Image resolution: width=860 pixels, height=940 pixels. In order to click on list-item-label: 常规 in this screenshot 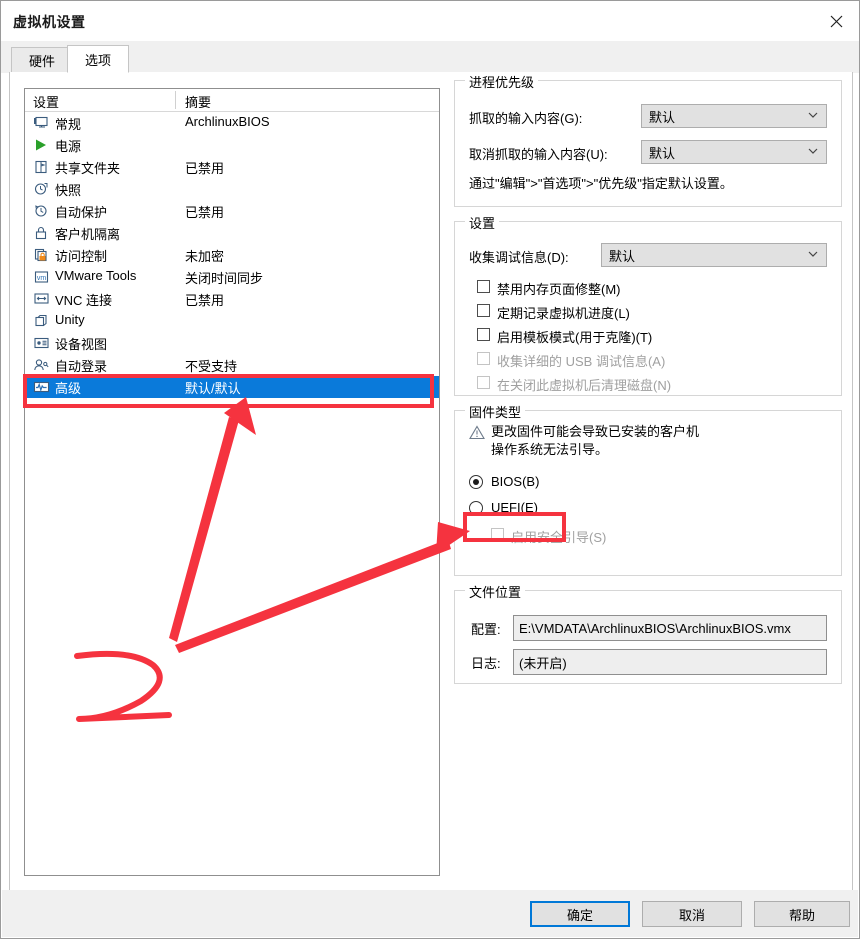, I will do `click(68, 124)`.